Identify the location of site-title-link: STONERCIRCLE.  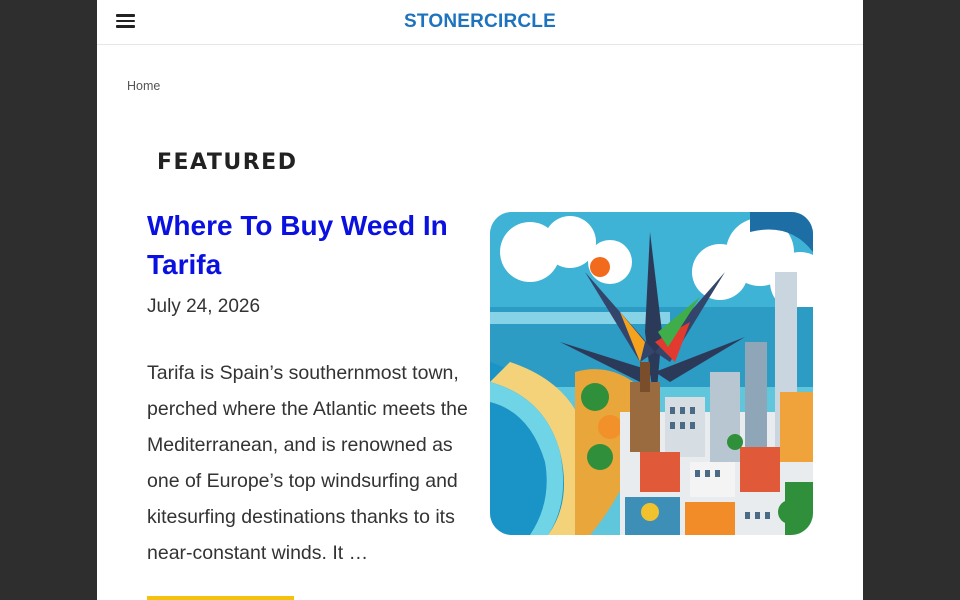
(480, 22).